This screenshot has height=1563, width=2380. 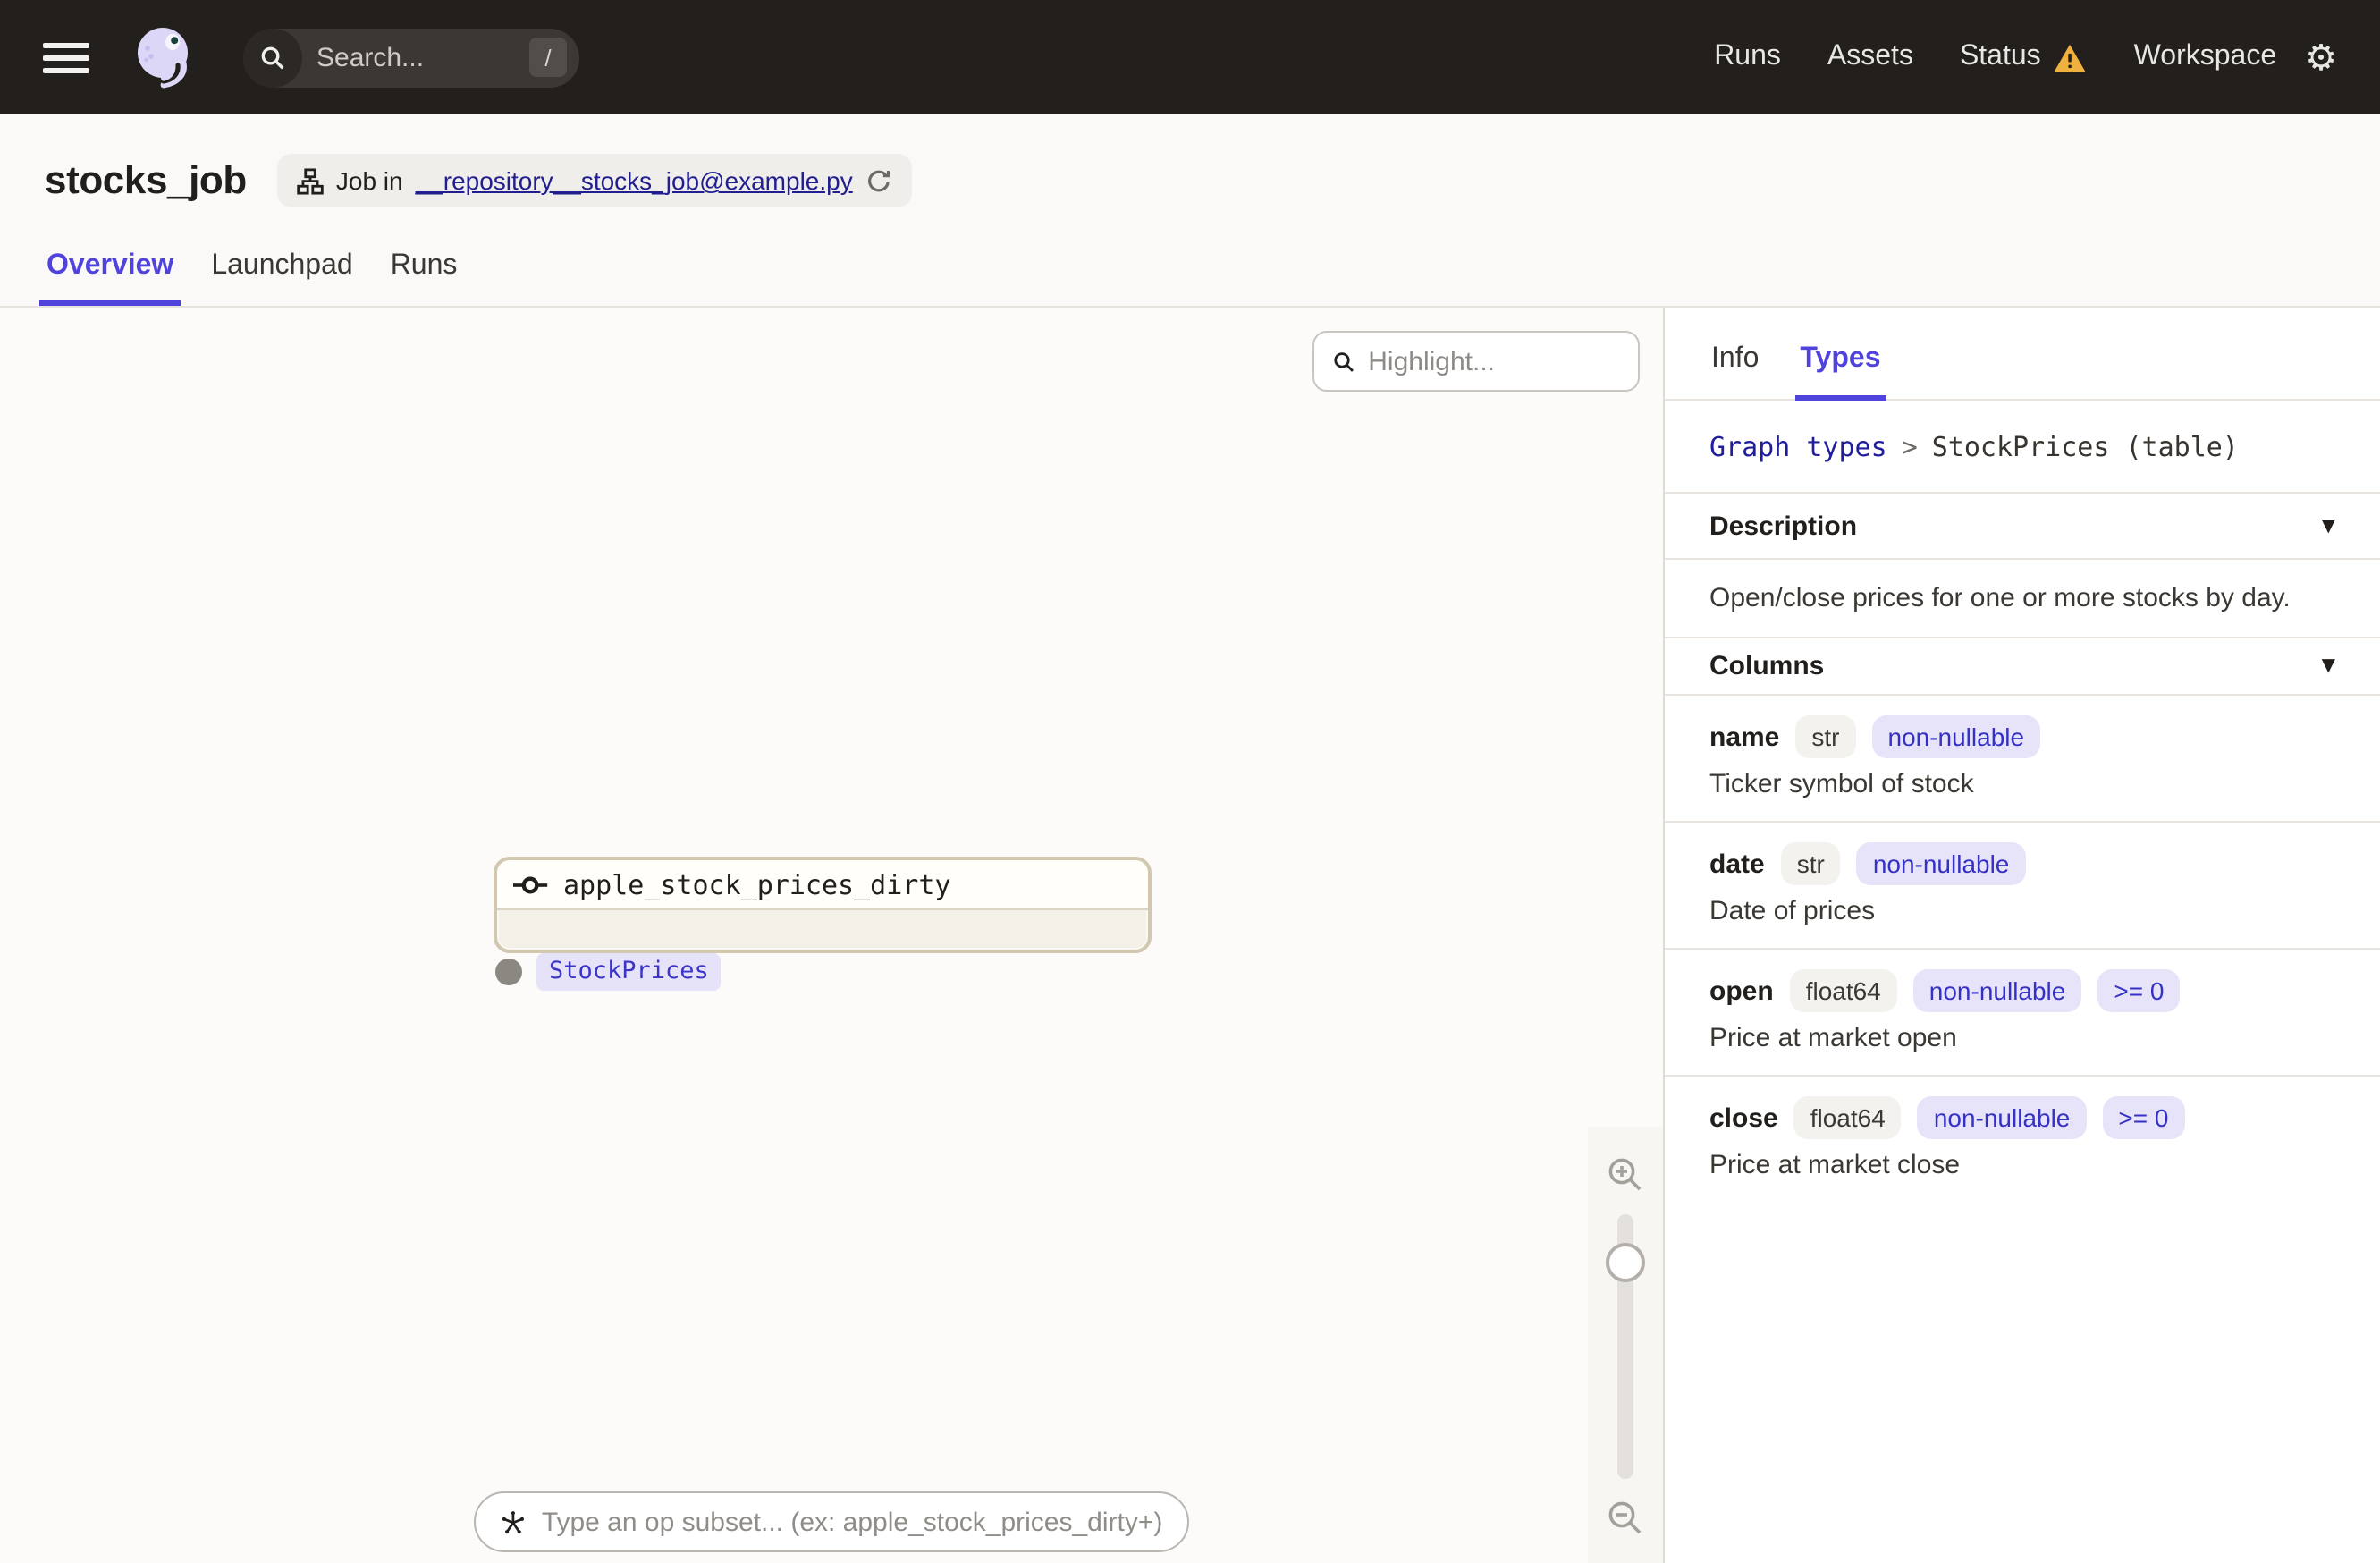 I want to click on op-node-apple-stock-prices-dirty: apple_stock_prices_dirty, so click(x=823, y=905).